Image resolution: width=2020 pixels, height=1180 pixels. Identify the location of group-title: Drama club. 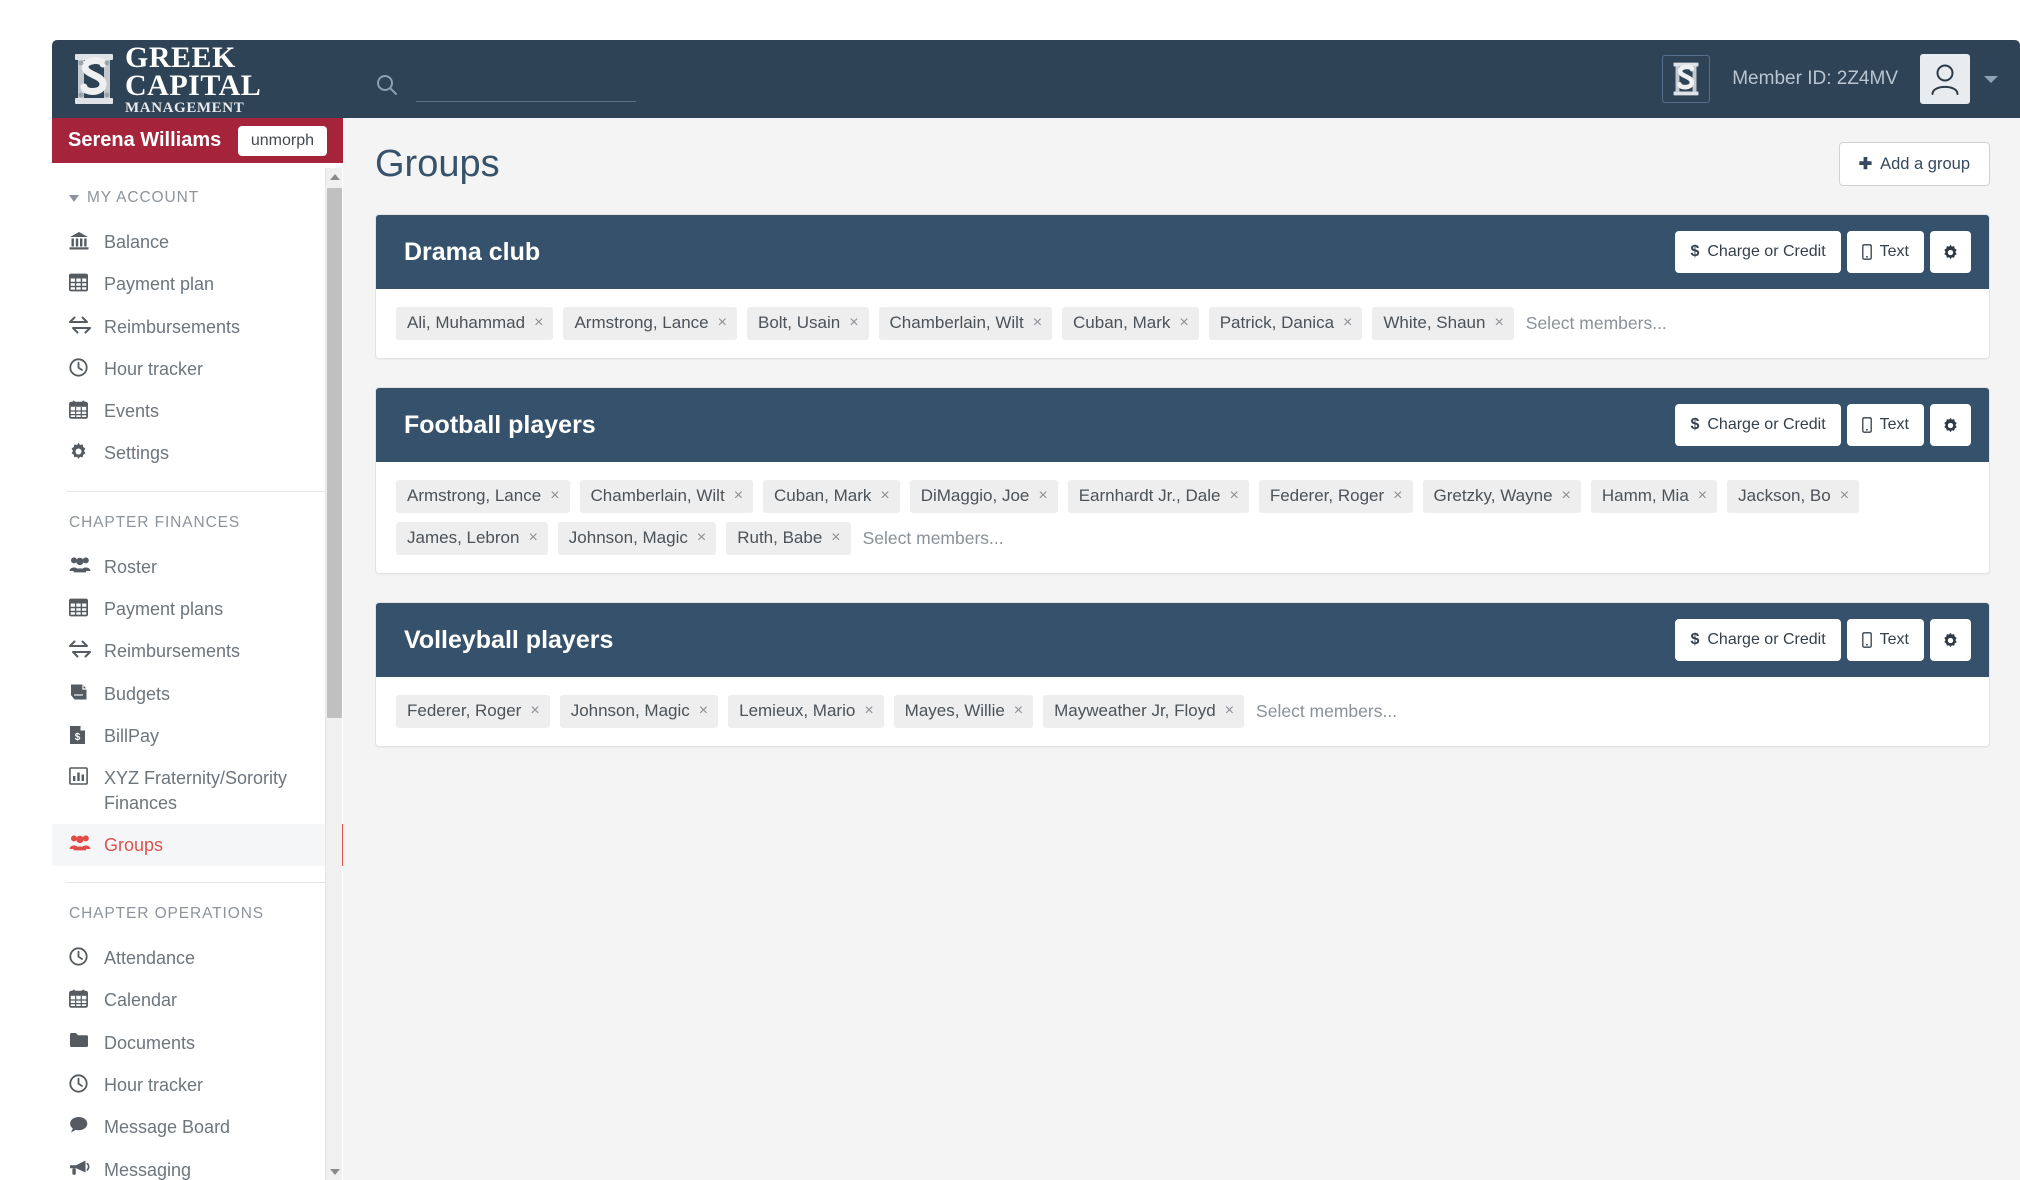
(472, 251).